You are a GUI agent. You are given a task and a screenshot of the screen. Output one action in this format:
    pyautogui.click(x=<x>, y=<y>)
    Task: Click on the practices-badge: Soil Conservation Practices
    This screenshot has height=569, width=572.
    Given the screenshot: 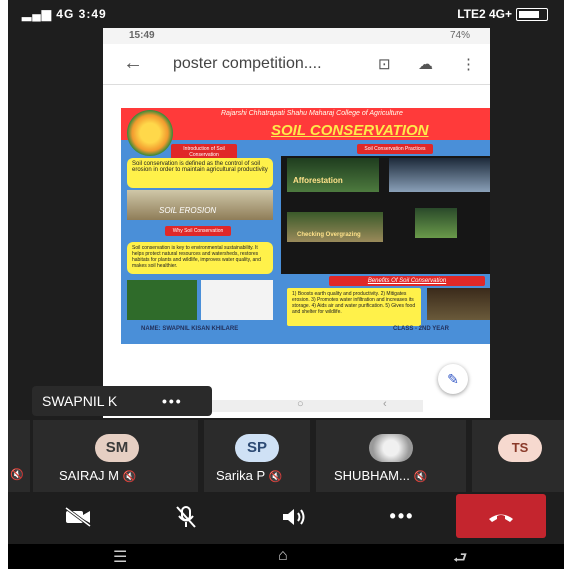 What is the action you would take?
    pyautogui.click(x=395, y=149)
    